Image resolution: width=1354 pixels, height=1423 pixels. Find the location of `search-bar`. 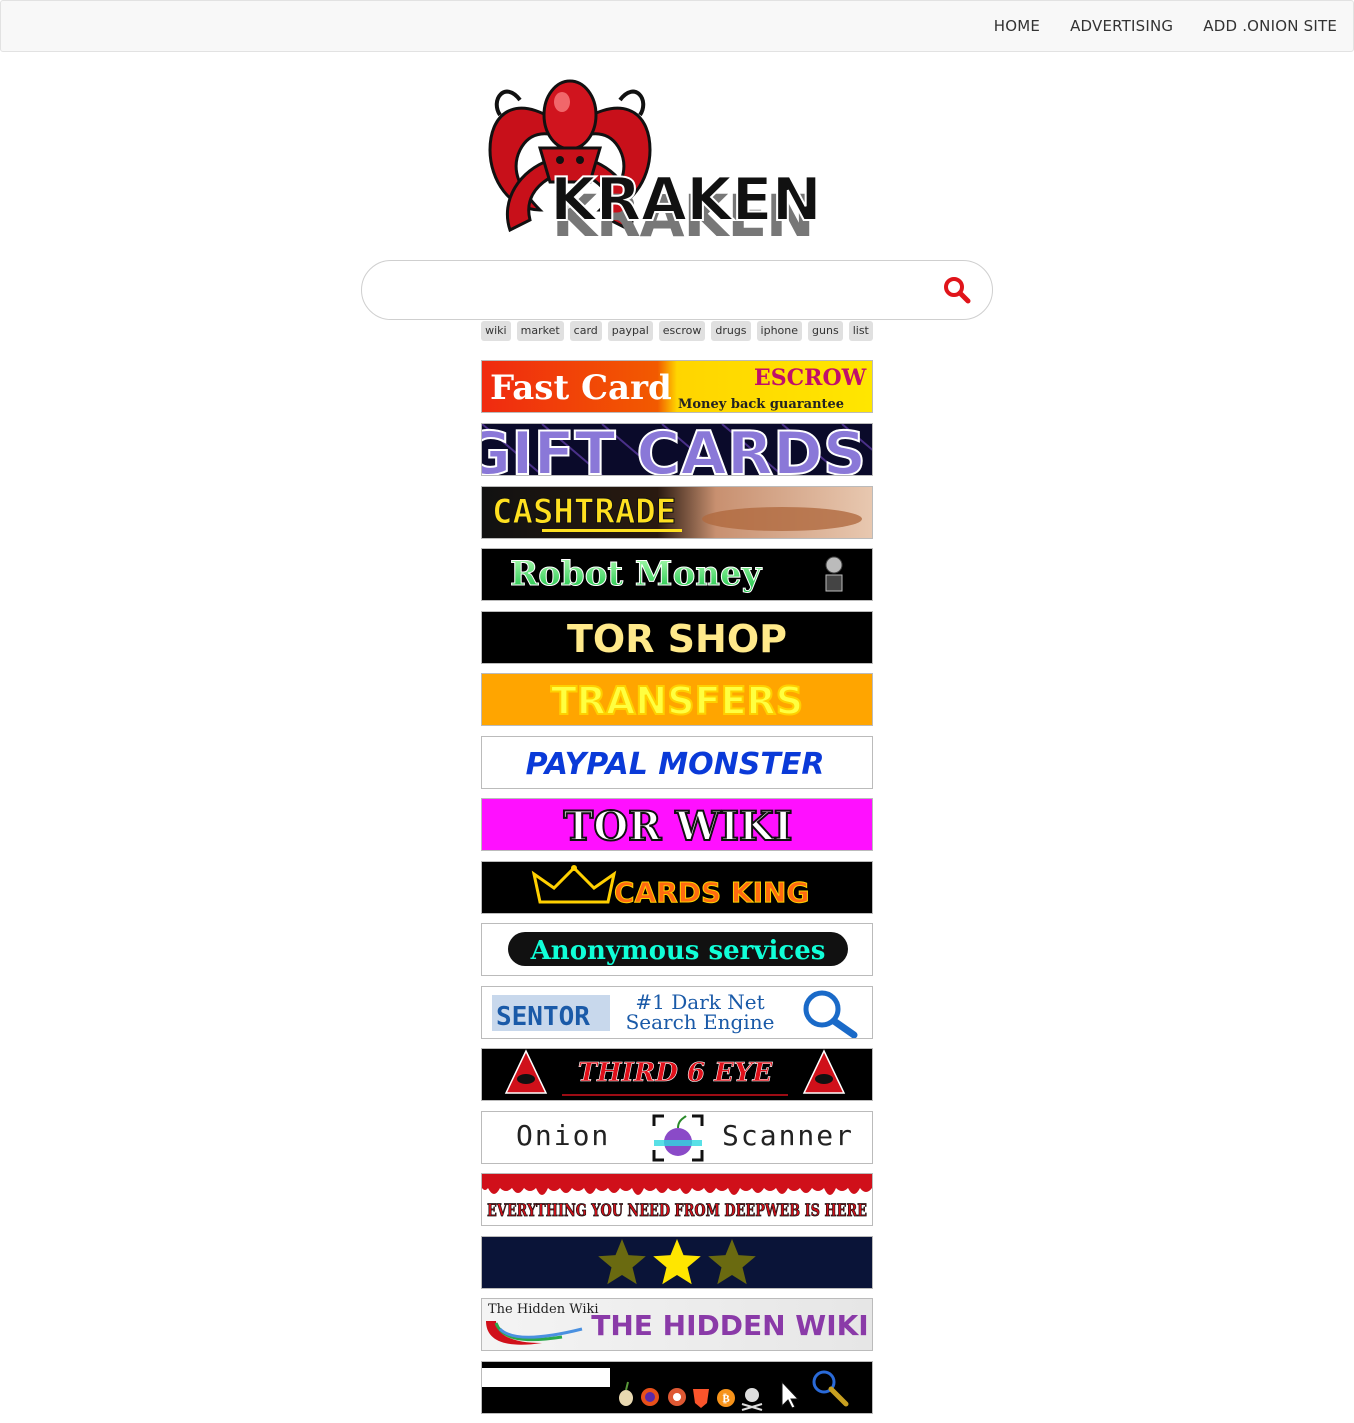

search-bar is located at coordinates (677, 290).